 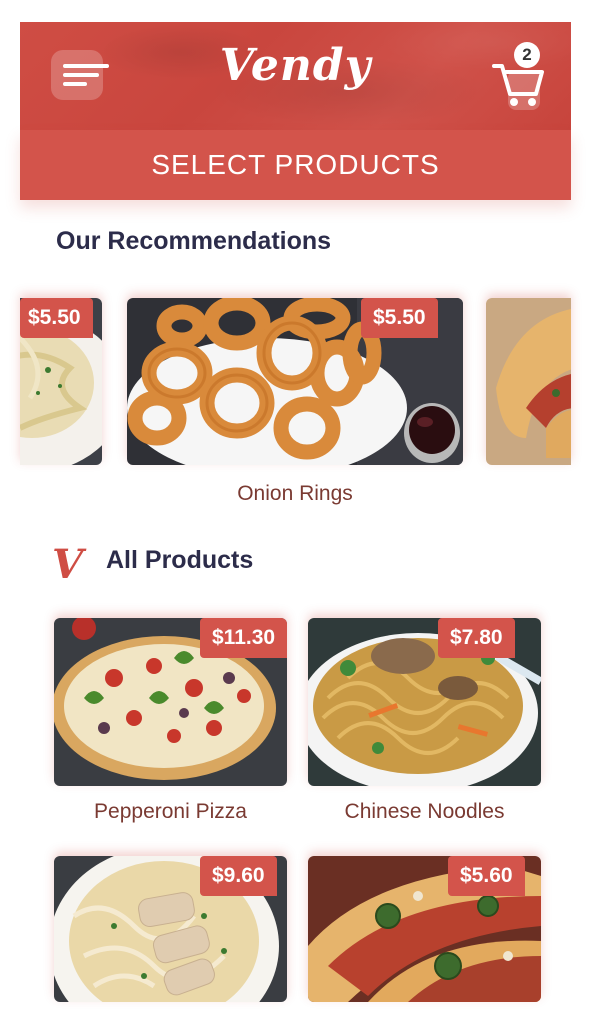 I want to click on product-card-pepperoni-pizza: $11.30, so click(x=170, y=702).